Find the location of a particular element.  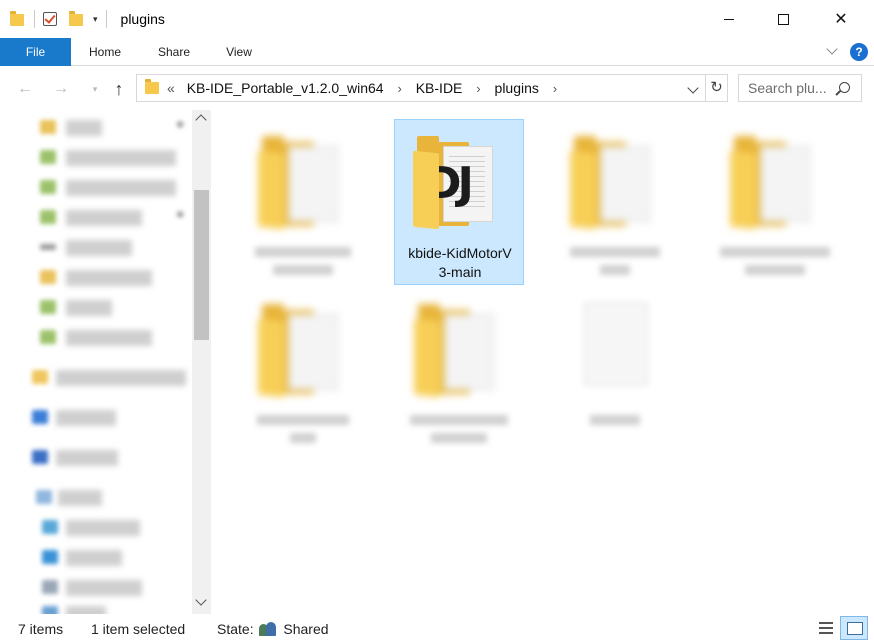

maximize-button is located at coordinates (783, 19).